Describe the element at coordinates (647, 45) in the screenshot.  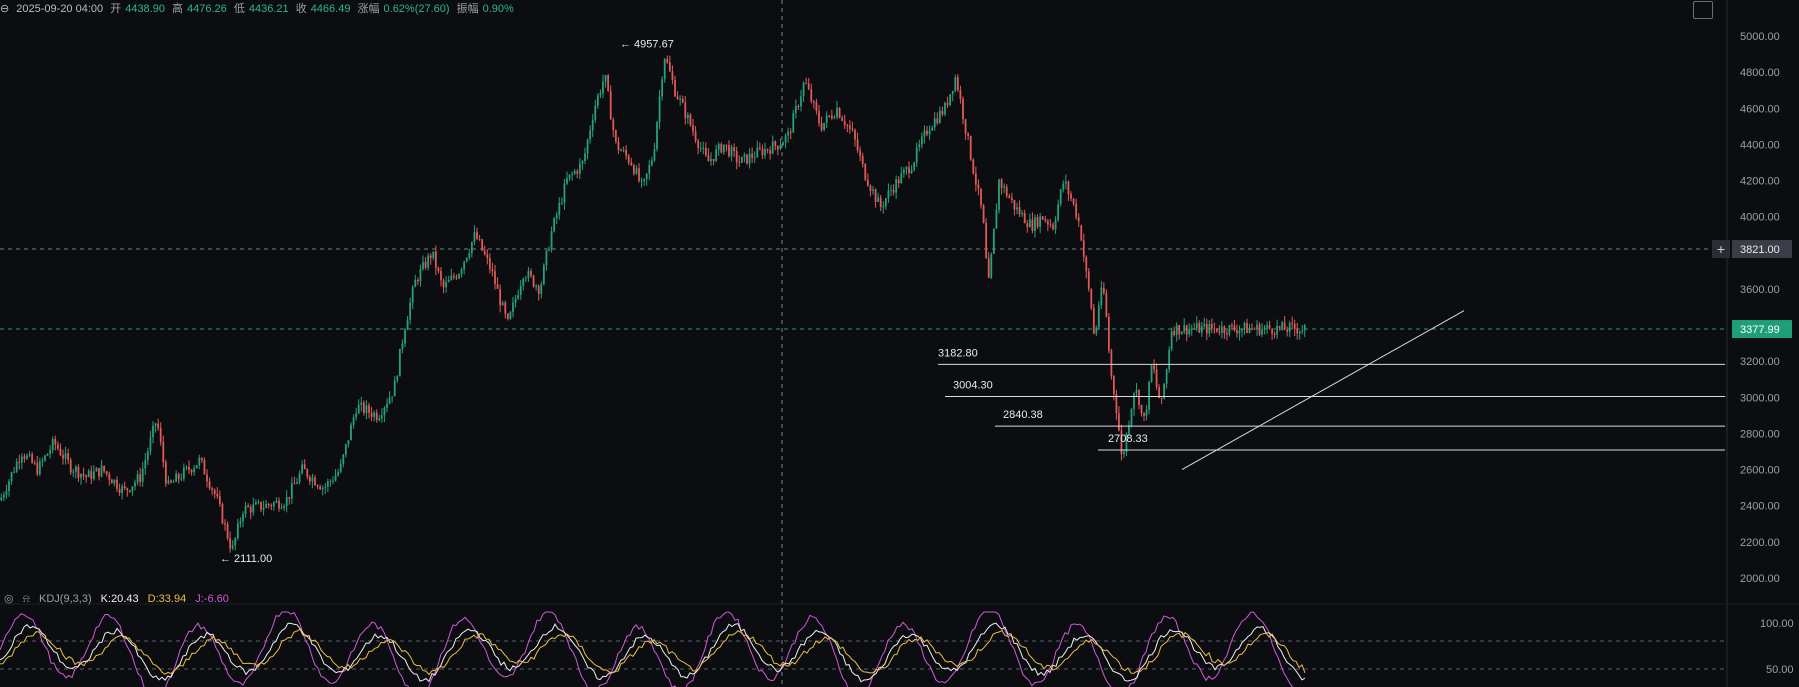
I see `high-marker-label: ← 4957.67` at that location.